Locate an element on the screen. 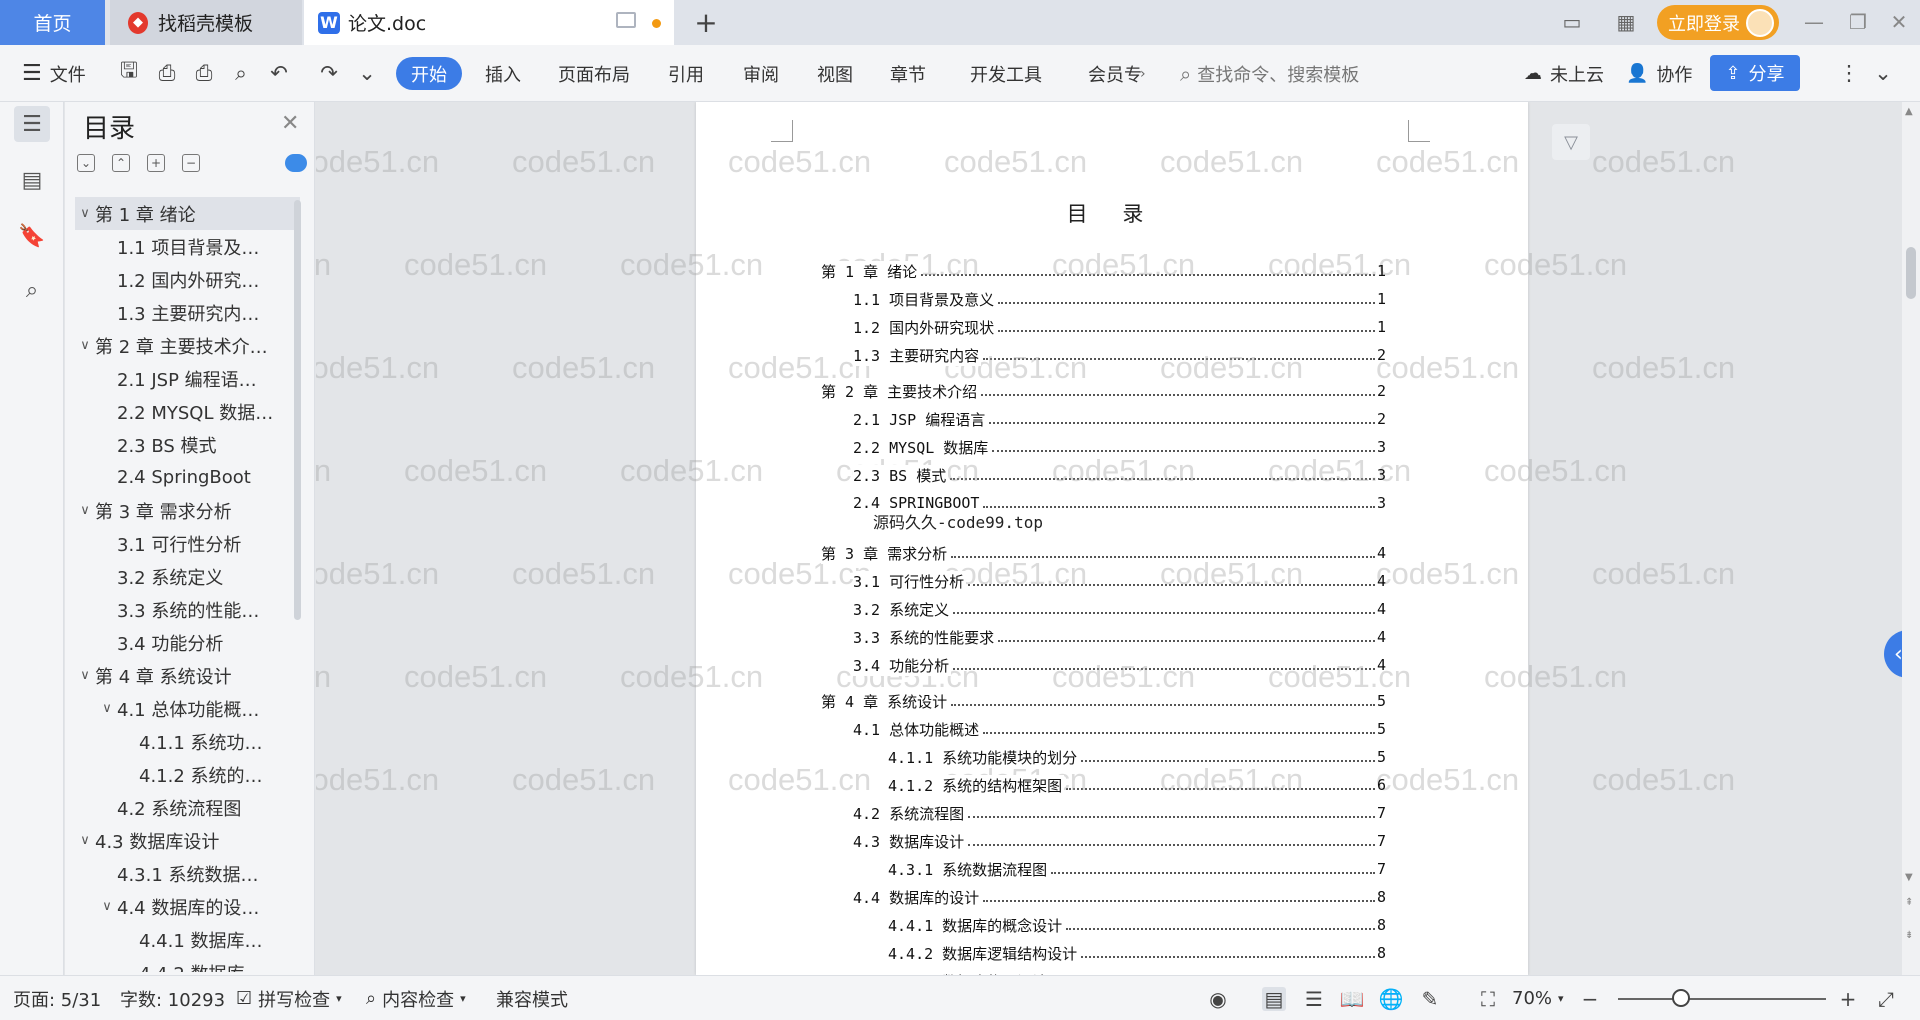  expand-all-icon: ⌄ is located at coordinates (86, 163).